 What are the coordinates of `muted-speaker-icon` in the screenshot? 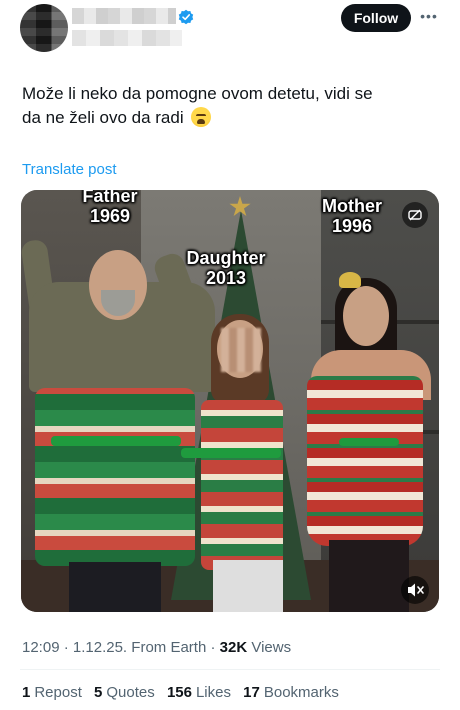 It's located at (415, 590).